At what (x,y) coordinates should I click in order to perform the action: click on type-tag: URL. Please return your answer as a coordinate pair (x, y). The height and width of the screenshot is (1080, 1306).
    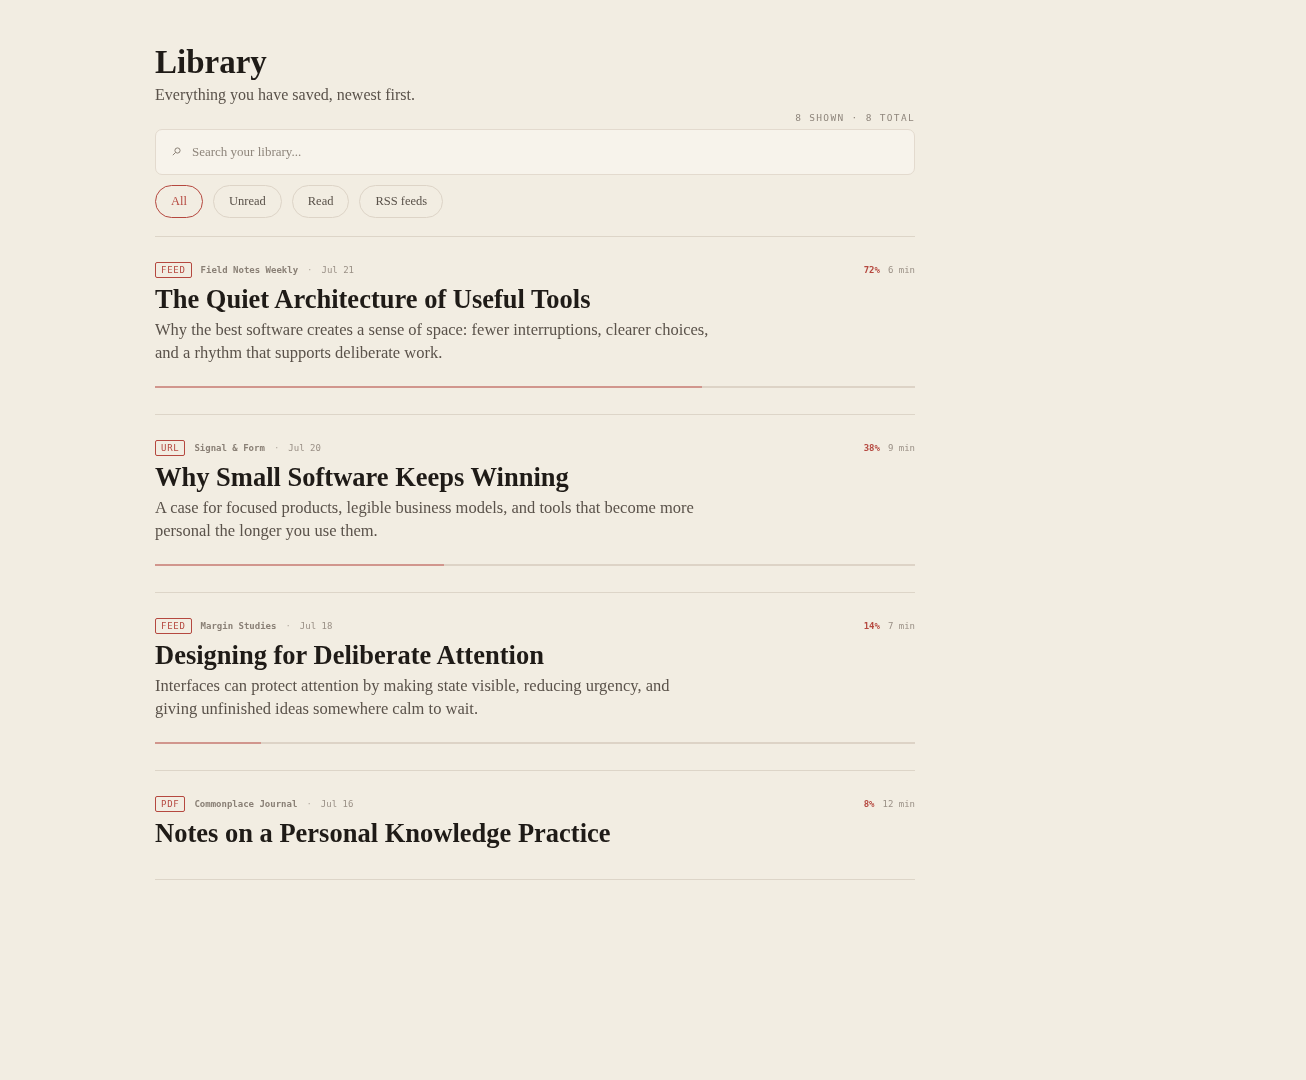
    Looking at the image, I should click on (170, 448).